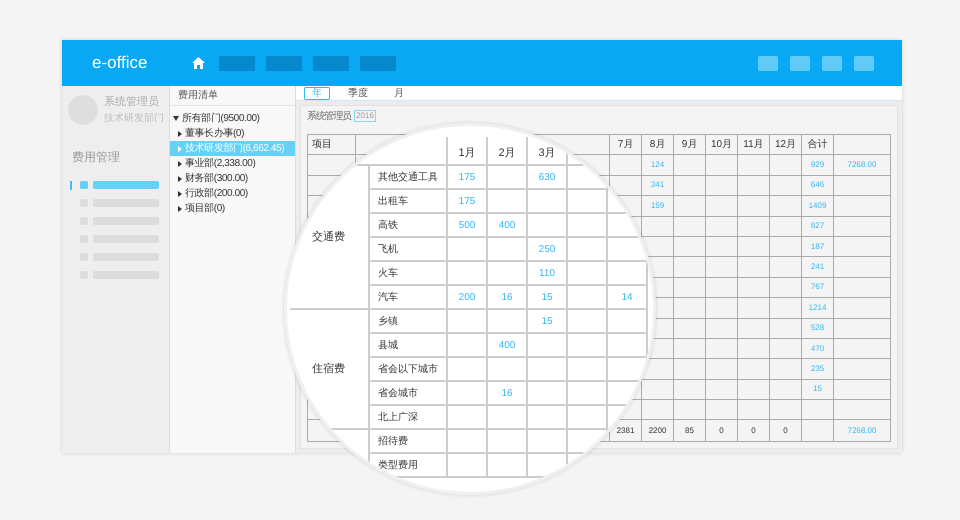  I want to click on table-cell: 341, so click(657, 185).